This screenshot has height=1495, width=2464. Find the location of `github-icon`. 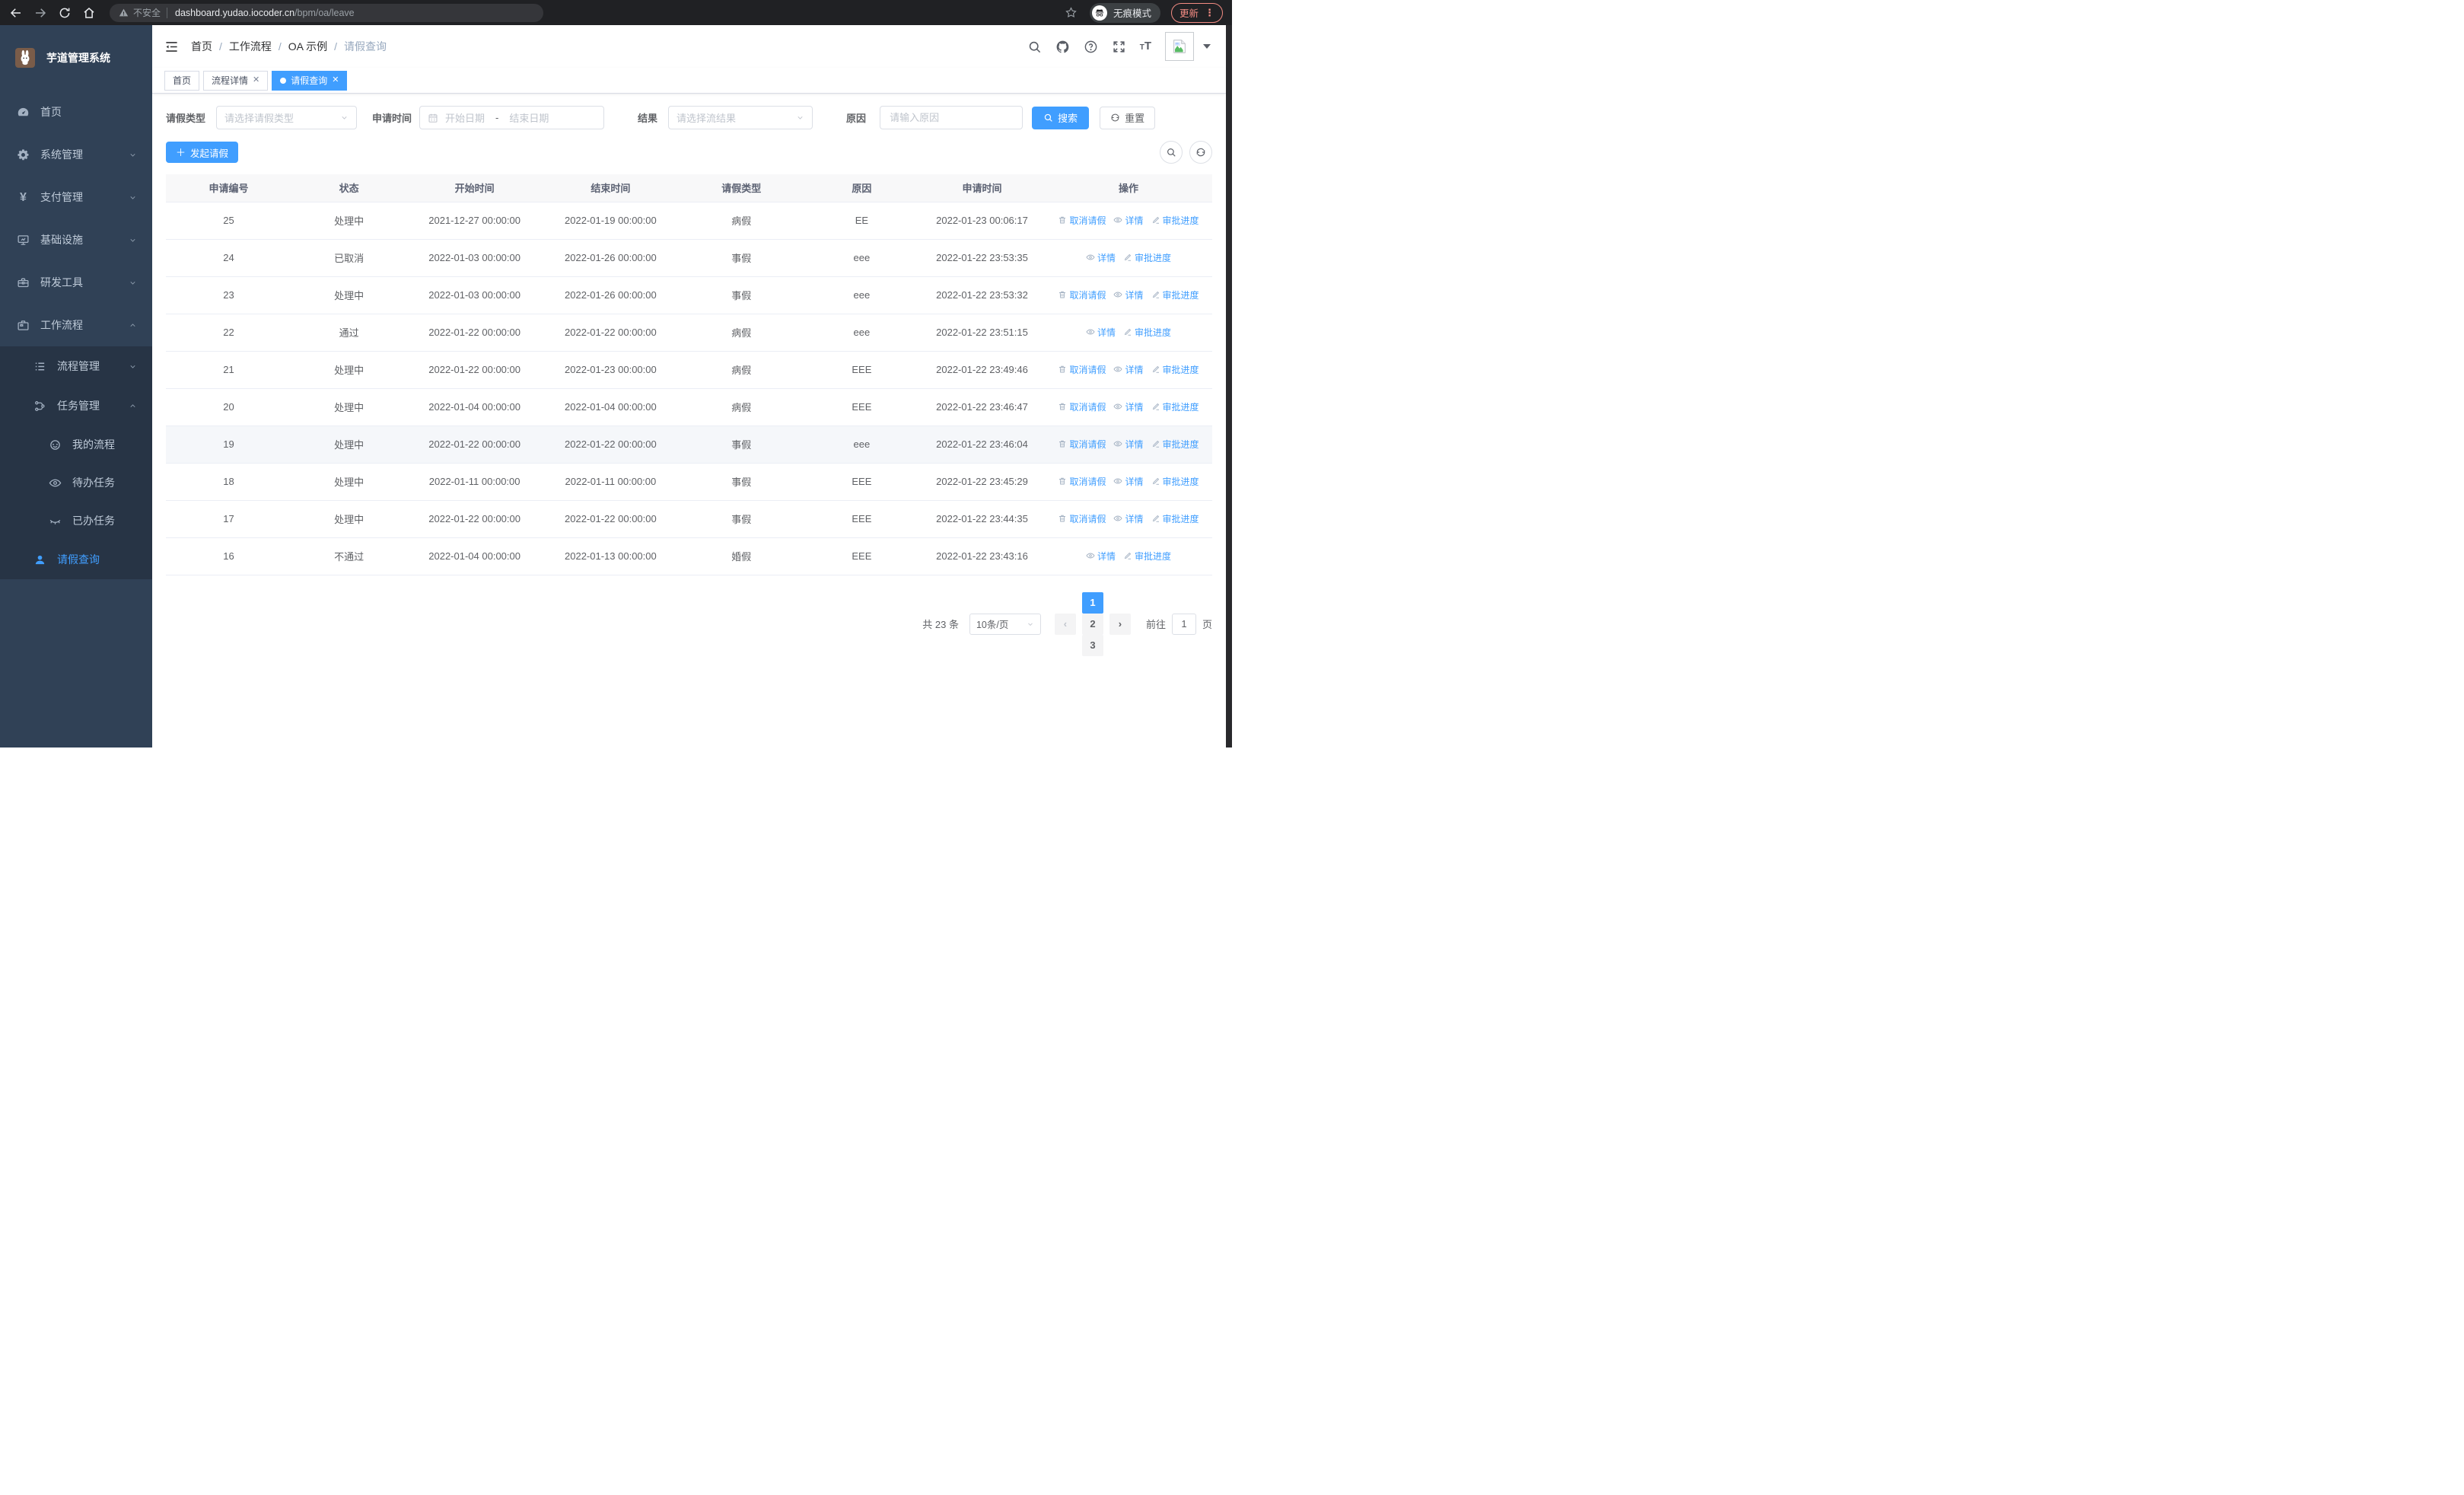

github-icon is located at coordinates (1062, 47).